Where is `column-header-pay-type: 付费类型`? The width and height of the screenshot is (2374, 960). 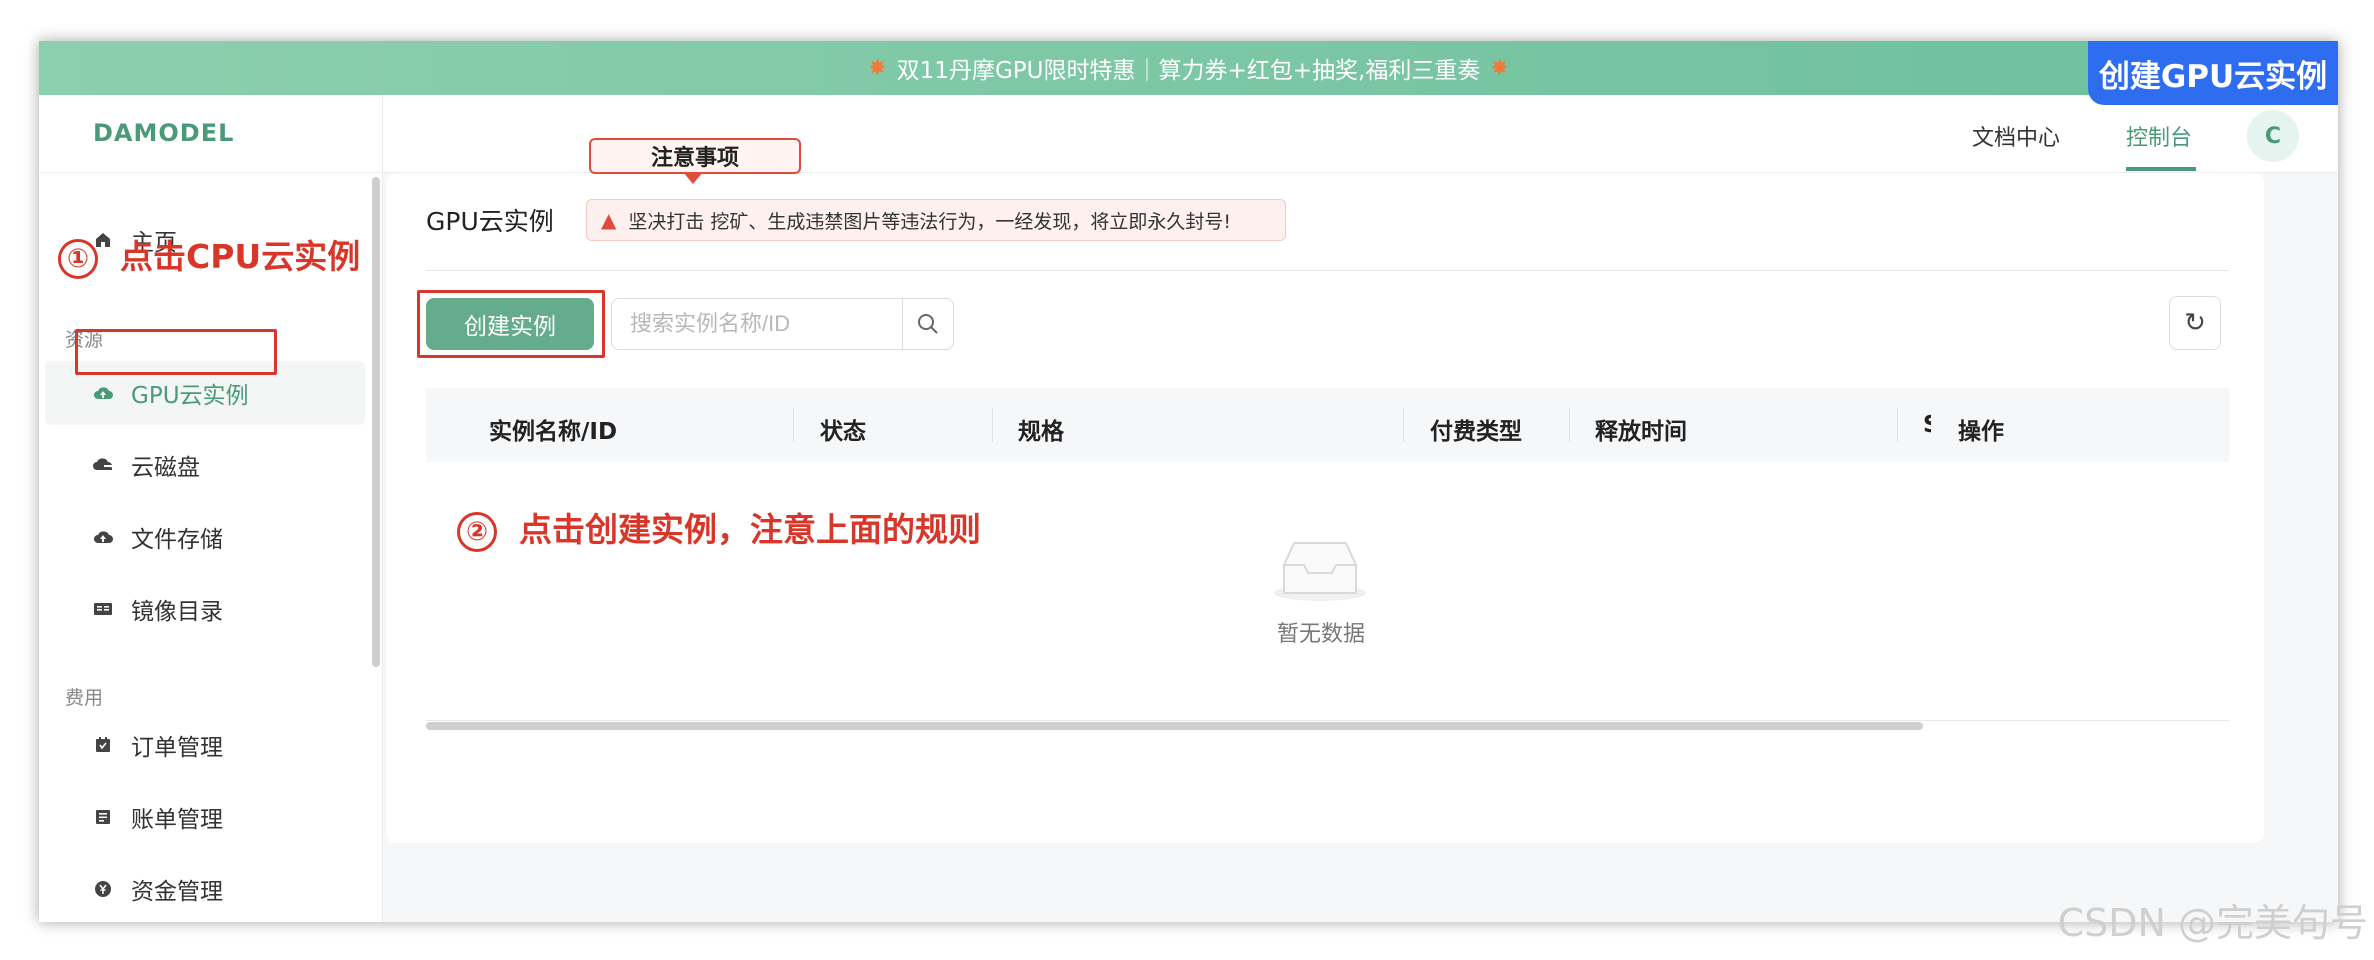 column-header-pay-type: 付费类型 is located at coordinates (1476, 432).